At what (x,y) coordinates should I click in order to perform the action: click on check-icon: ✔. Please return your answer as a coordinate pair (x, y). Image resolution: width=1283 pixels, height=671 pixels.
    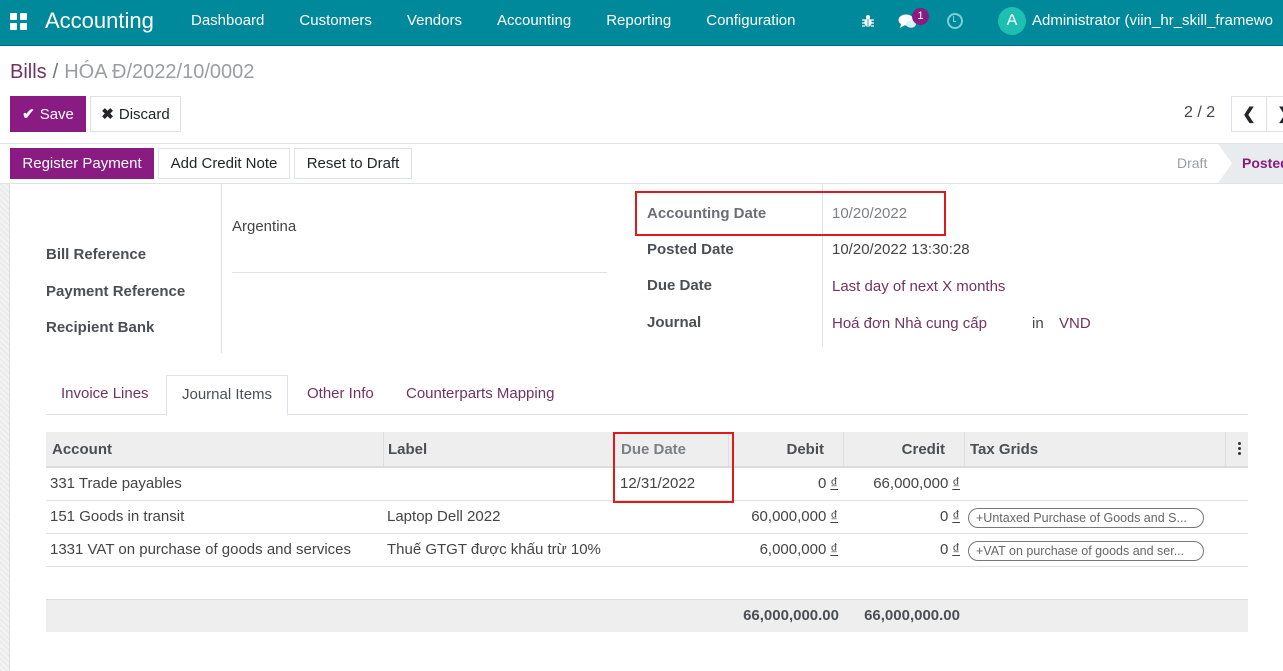
    Looking at the image, I should click on (28, 114).